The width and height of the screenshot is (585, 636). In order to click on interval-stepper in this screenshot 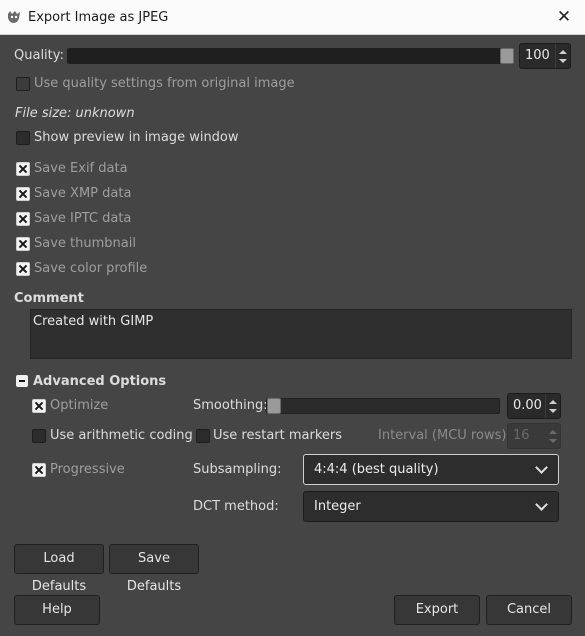, I will do `click(552, 436)`.